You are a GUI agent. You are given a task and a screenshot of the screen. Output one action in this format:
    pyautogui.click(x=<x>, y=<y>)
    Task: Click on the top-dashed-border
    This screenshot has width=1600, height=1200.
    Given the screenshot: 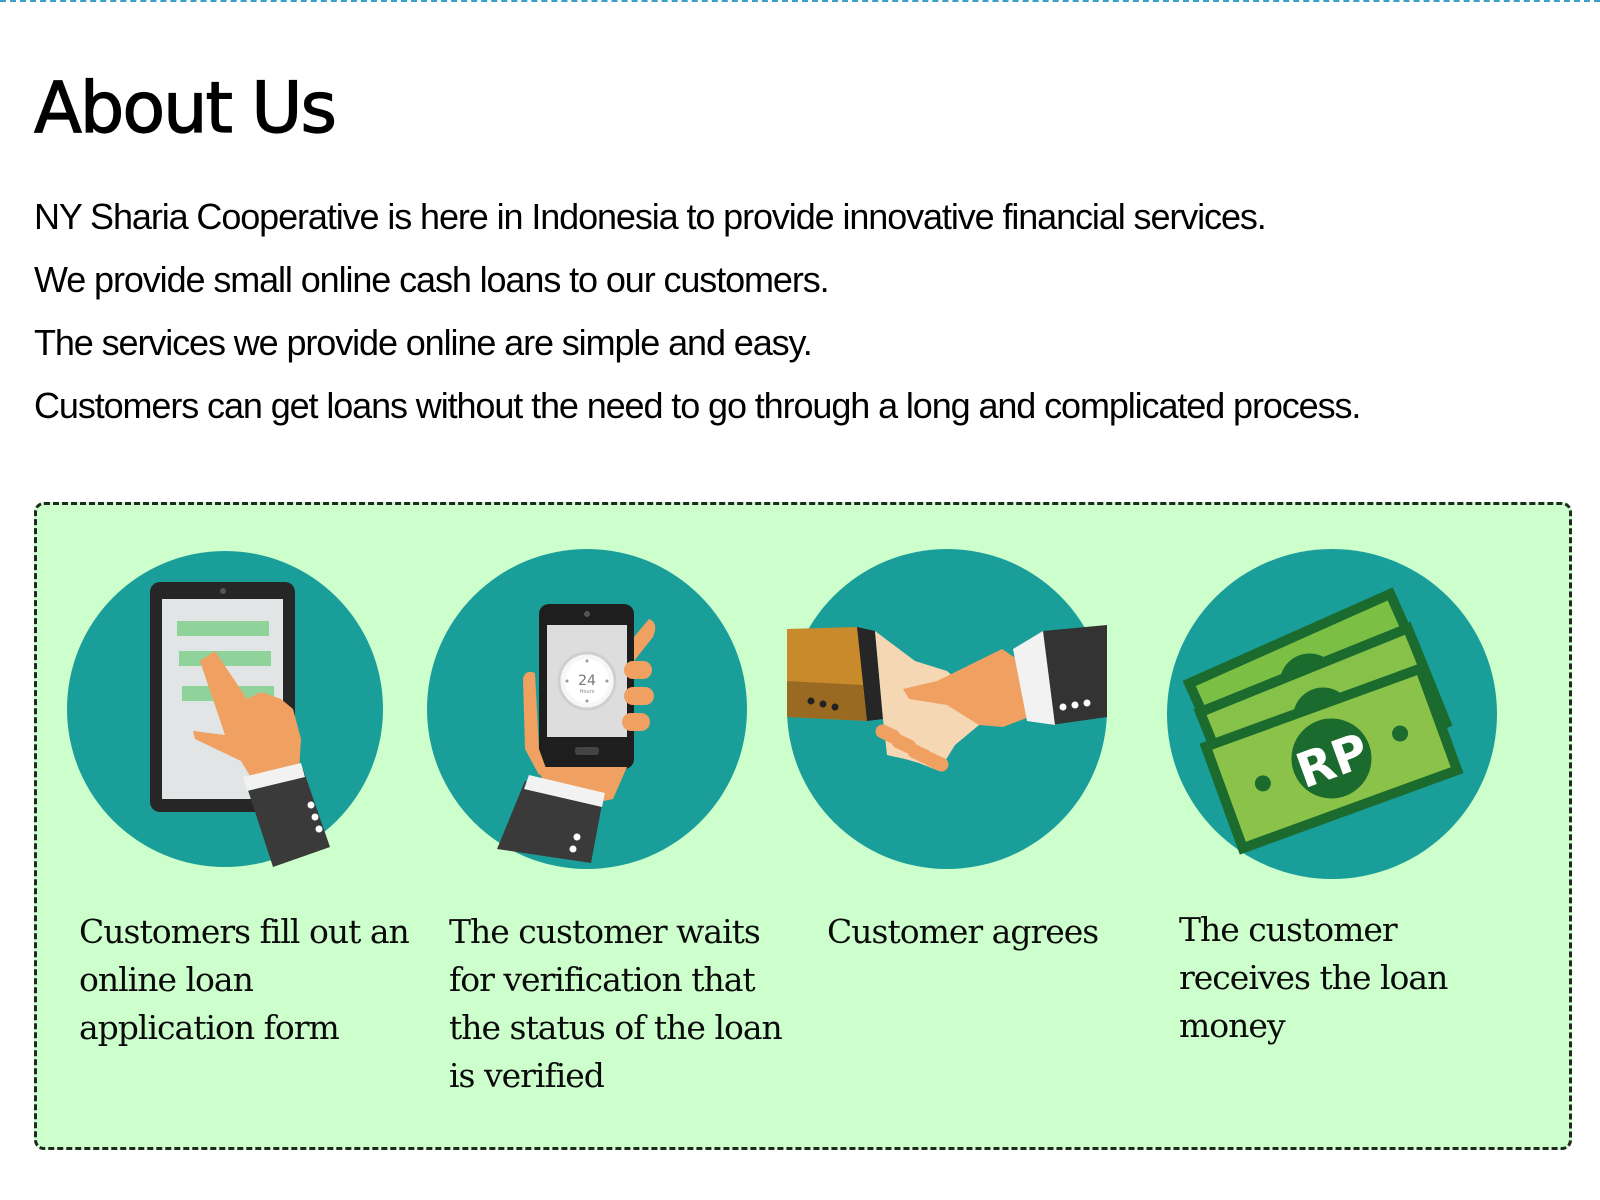 What is the action you would take?
    pyautogui.click(x=800, y=1)
    